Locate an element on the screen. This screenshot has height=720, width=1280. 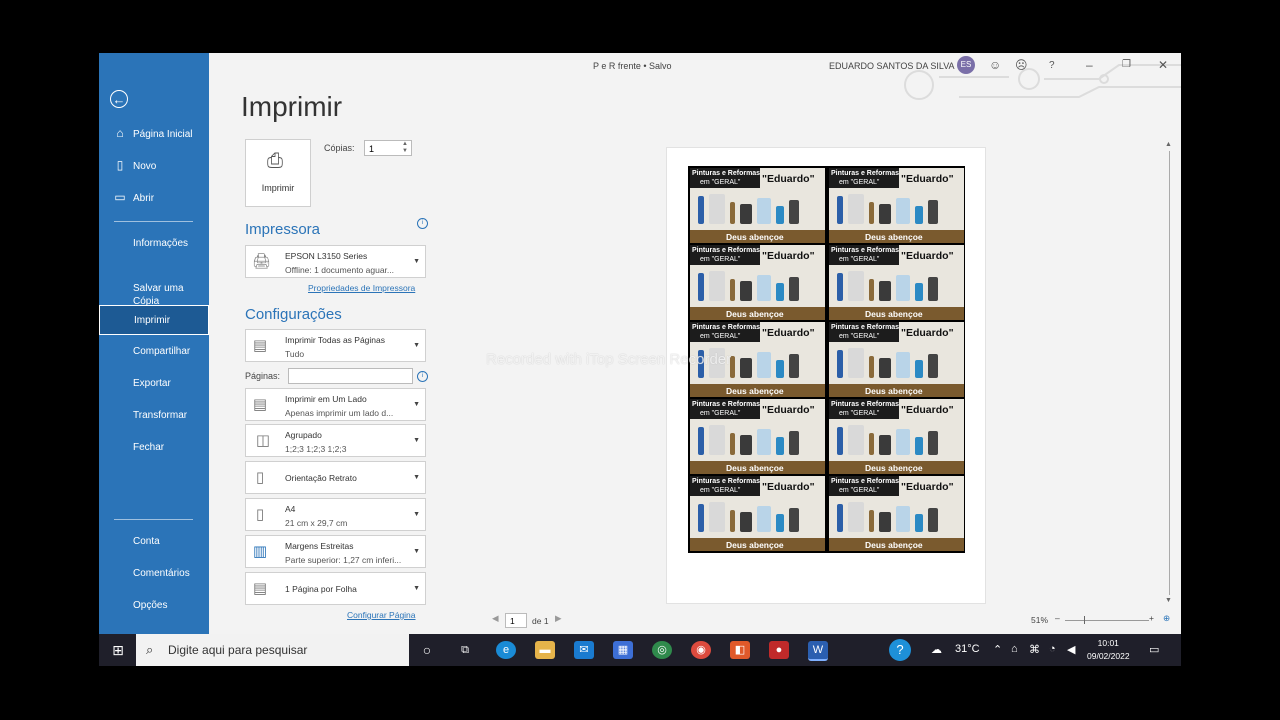
sidebar-item-export: Exportar is located at coordinates (154, 383).